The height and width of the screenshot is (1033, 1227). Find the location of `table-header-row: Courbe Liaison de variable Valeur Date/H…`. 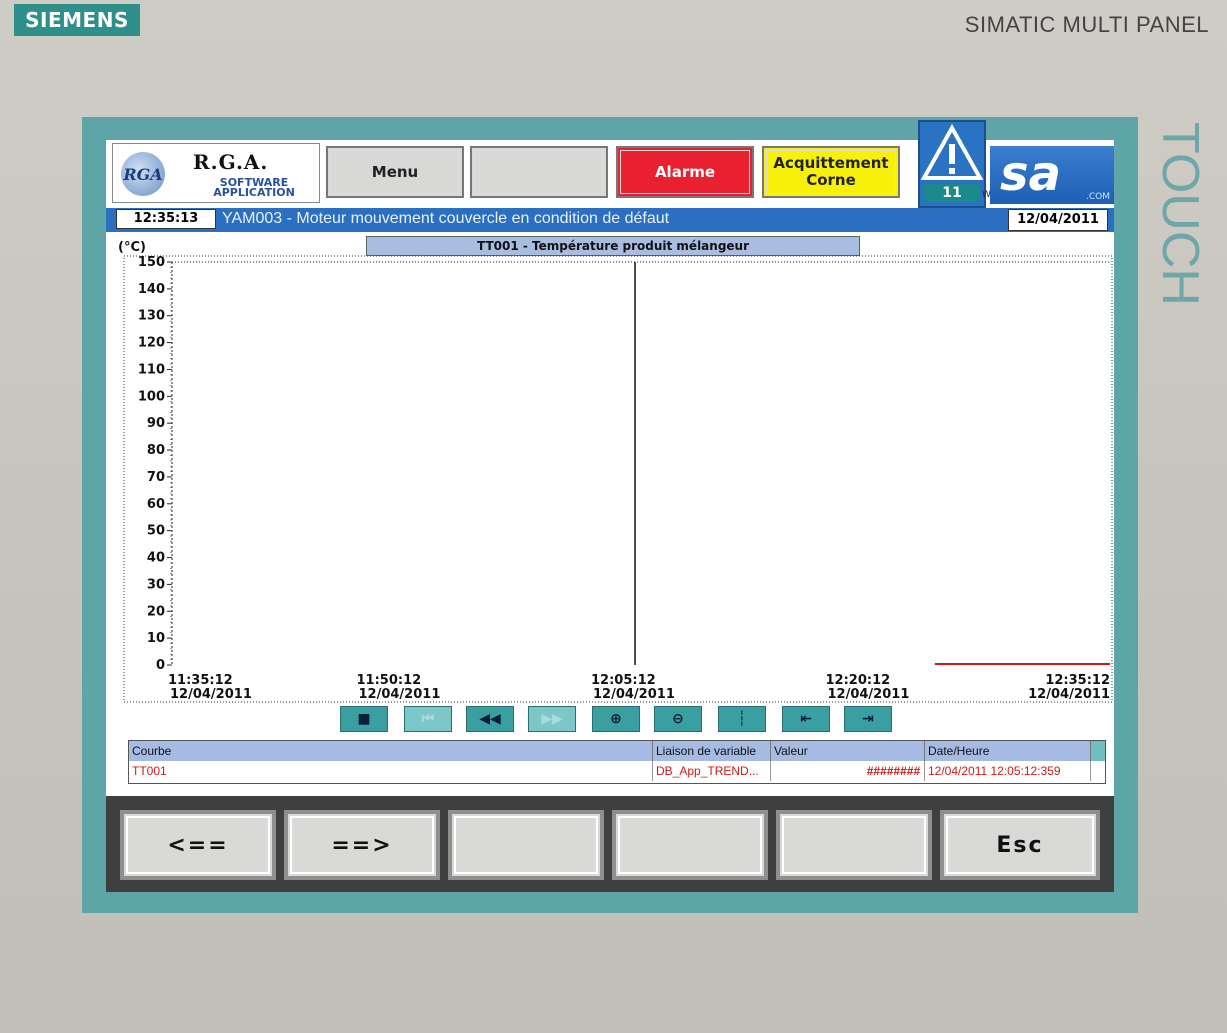

table-header-row: Courbe Liaison de variable Valeur Date/H… is located at coordinates (617, 751).